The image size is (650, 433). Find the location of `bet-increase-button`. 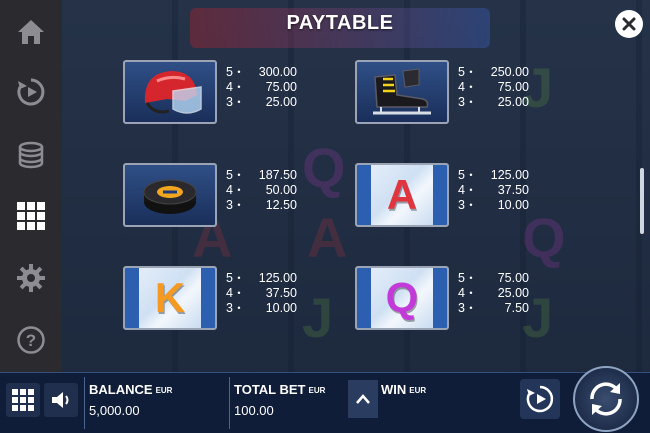

bet-increase-button is located at coordinates (363, 399).